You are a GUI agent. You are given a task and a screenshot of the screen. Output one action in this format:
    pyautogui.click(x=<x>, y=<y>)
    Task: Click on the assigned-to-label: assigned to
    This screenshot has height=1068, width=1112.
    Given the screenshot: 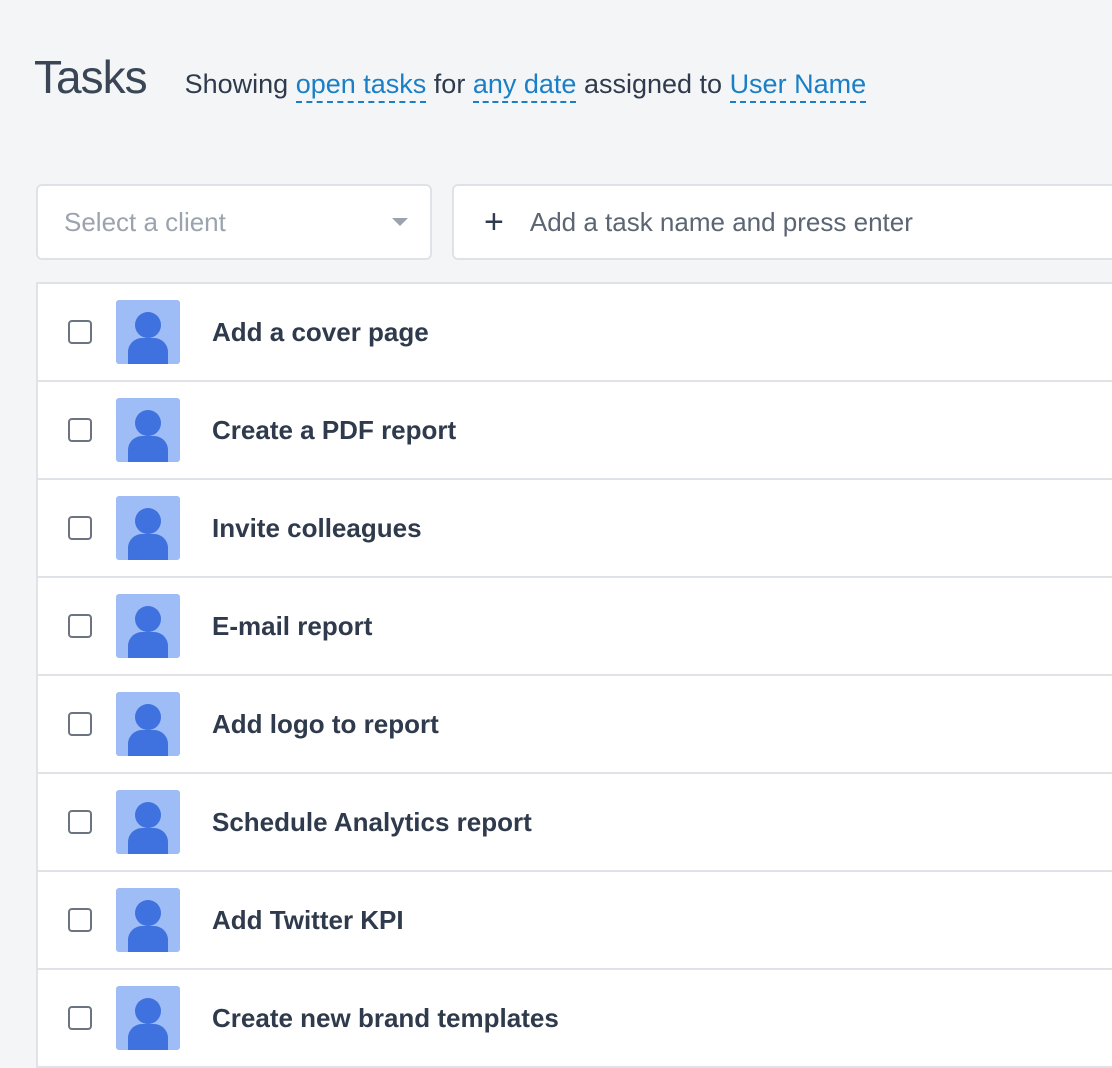 What is the action you would take?
    pyautogui.click(x=653, y=84)
    